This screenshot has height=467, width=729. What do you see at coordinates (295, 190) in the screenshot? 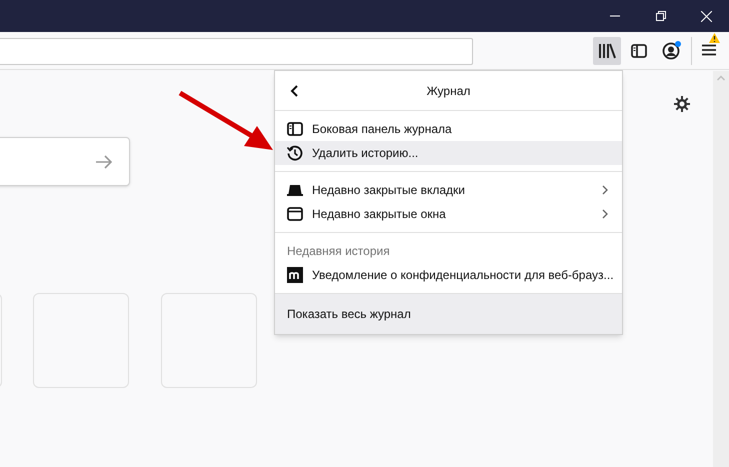
I see `tab-icon` at bounding box center [295, 190].